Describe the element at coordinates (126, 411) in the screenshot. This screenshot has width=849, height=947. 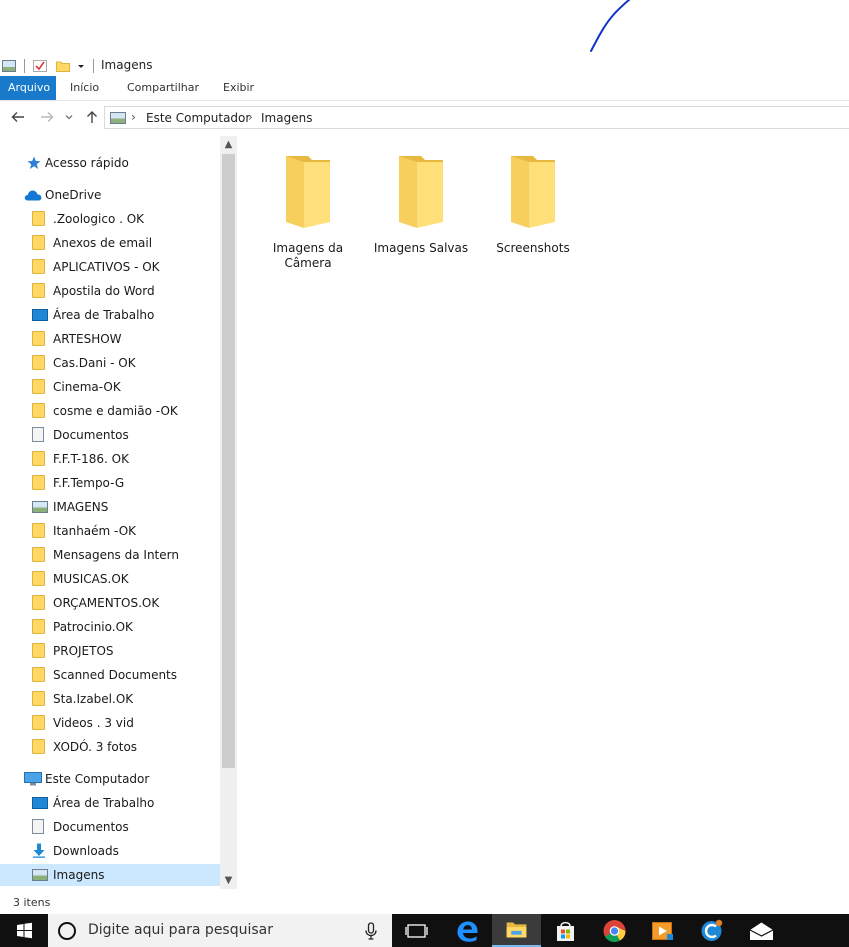
I see `sidebar-item: cosme e damião -OK` at that location.